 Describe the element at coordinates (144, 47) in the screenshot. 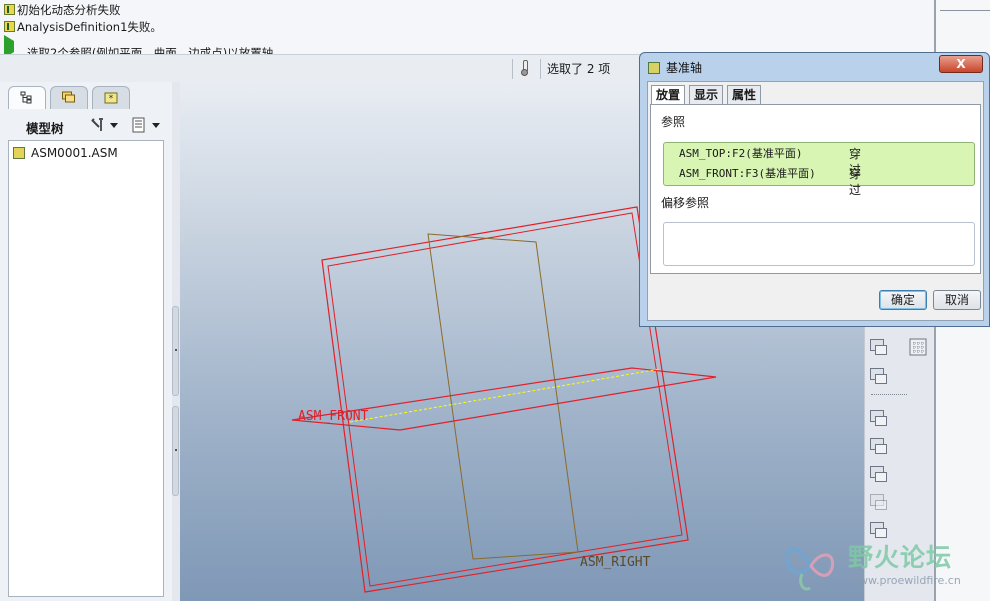

I see `message-line: 选取2个参照(例如平面、曲面、边或点)以放置轴。` at that location.